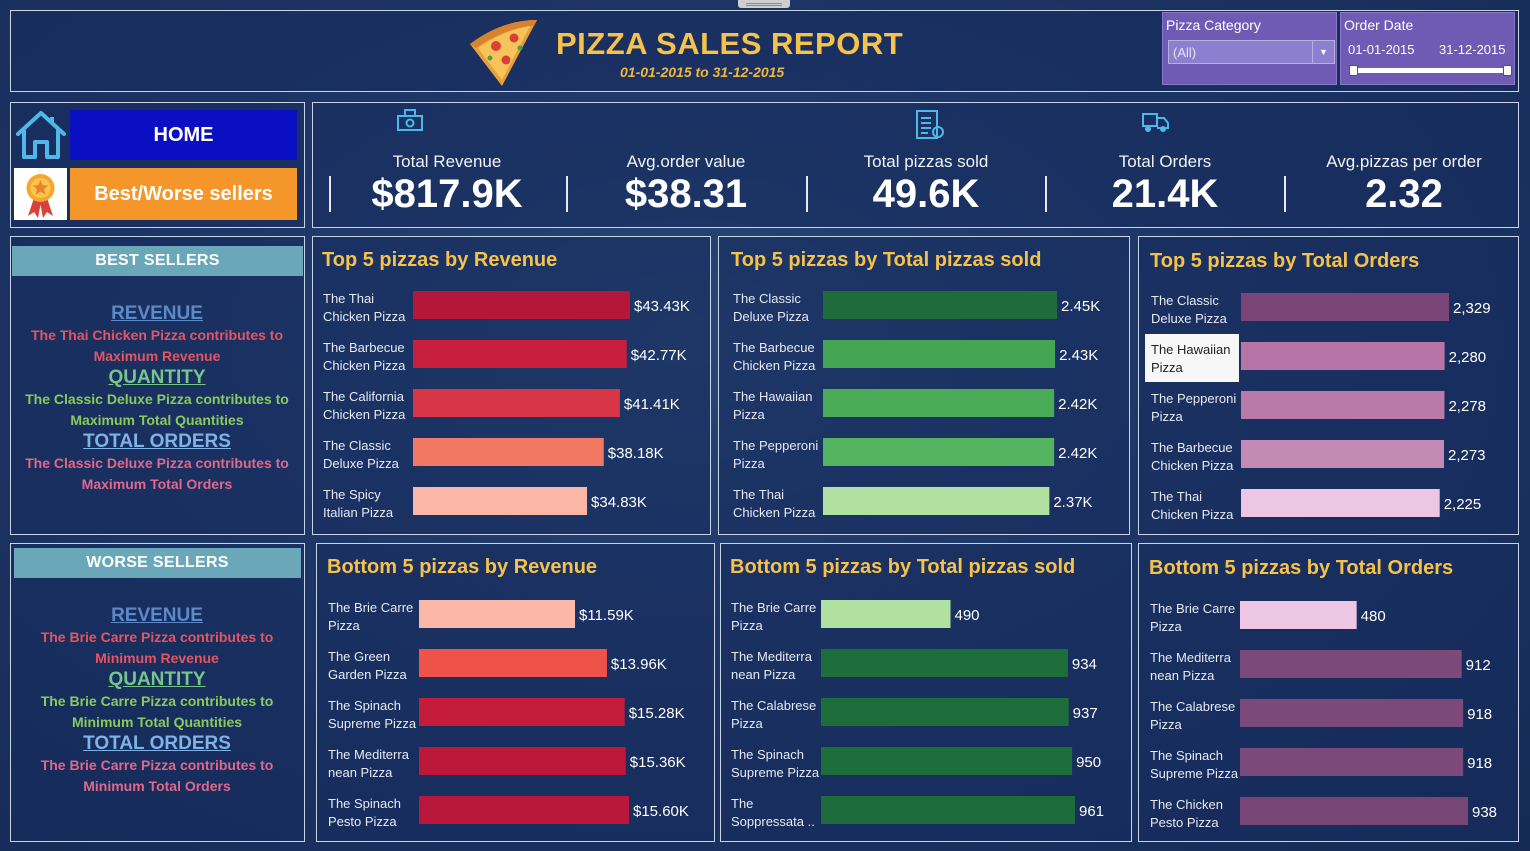 The width and height of the screenshot is (1530, 851). What do you see at coordinates (157, 261) in the screenshot?
I see `best-sellers-title: BEST SELLERS` at bounding box center [157, 261].